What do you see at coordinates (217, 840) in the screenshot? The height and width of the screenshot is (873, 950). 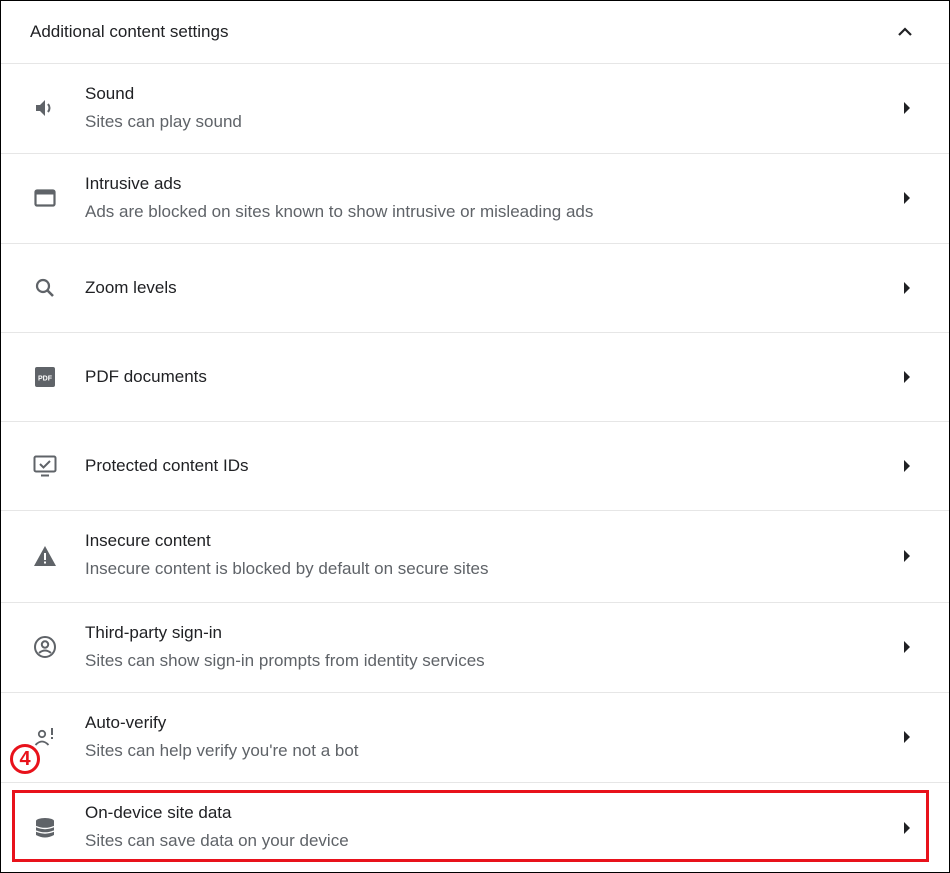 I see `row-subtitle: Sites can save data on your device` at bounding box center [217, 840].